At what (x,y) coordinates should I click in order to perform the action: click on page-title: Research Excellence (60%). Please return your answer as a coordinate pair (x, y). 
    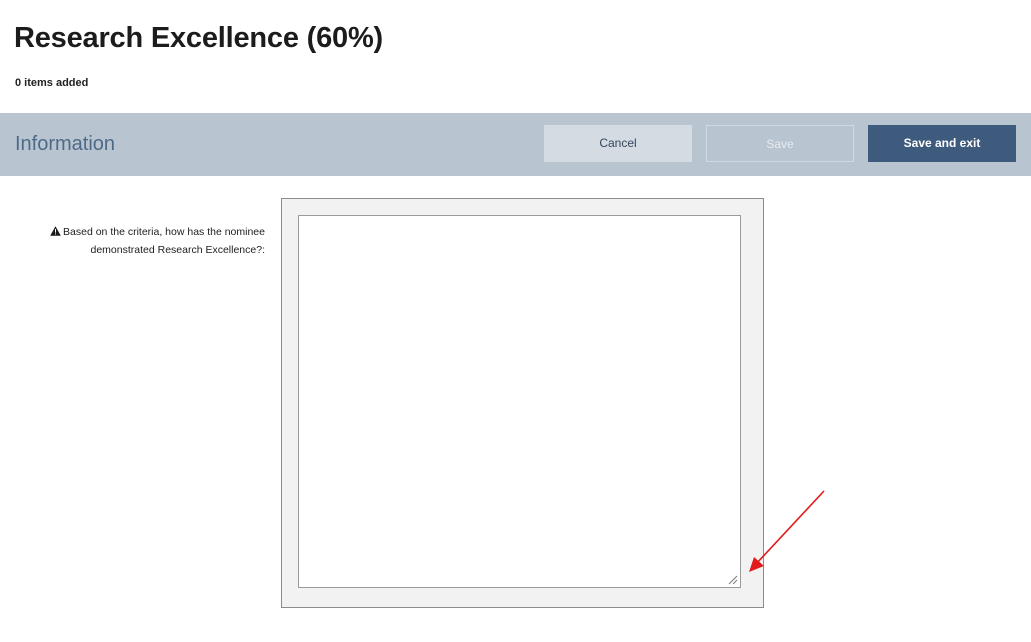
    Looking at the image, I should click on (198, 38).